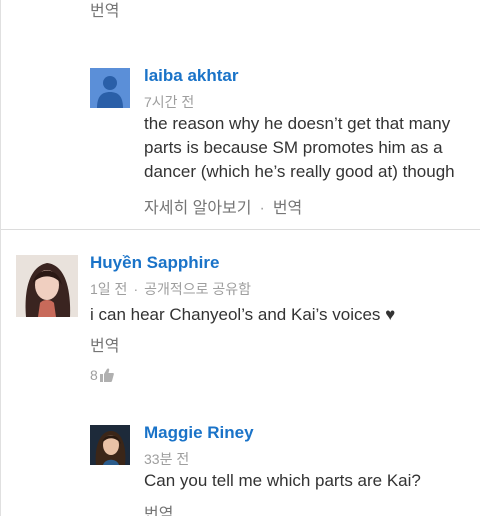 The image size is (480, 516). I want to click on see-more-link: 자세히 알아보기, so click(198, 208).